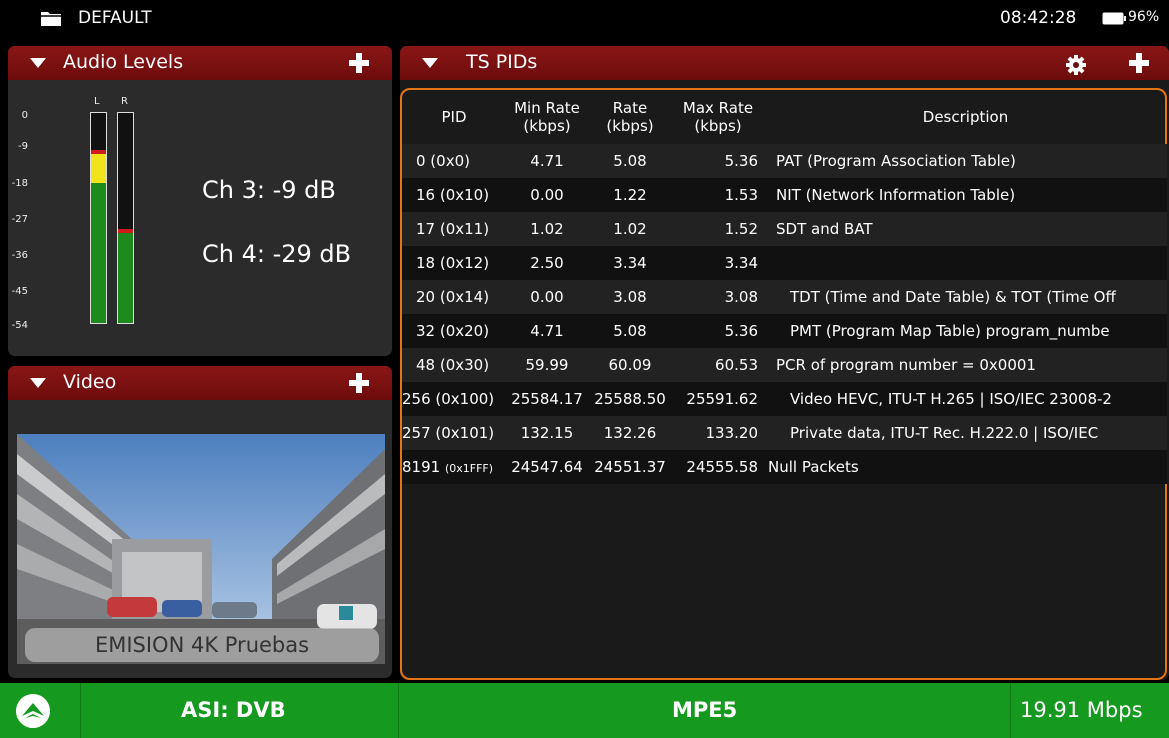 This screenshot has width=1169, height=738. Describe the element at coordinates (200, 63) in the screenshot. I see `audio-levels-header: Audio Levels` at that location.